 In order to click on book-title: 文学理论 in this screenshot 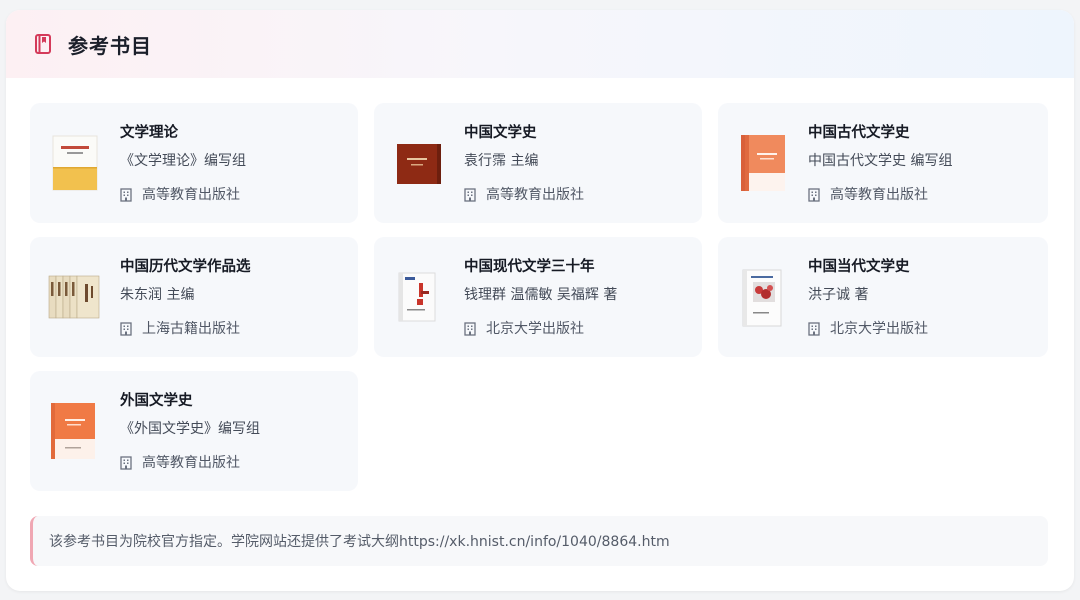, I will do `click(149, 132)`.